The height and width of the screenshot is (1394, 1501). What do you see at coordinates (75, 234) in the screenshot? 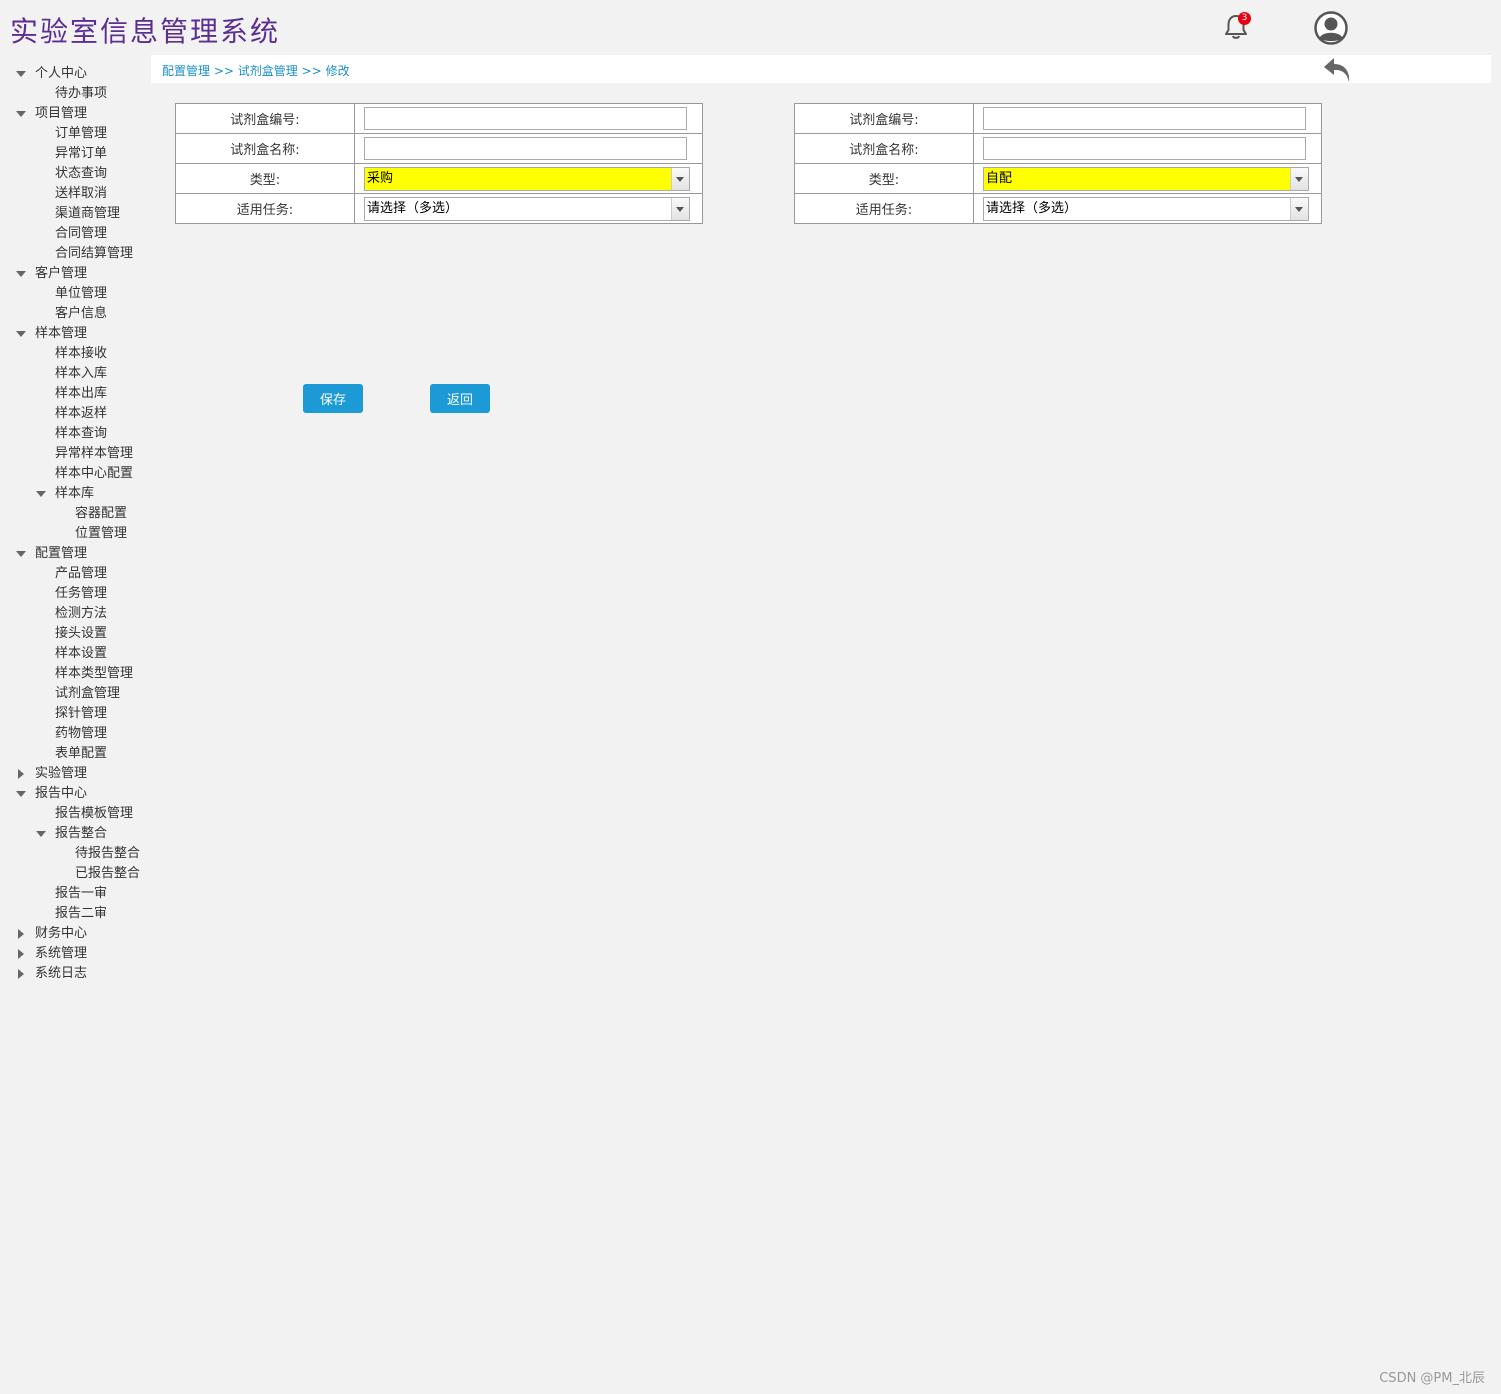
I see `sidebar-item: 合同管理` at bounding box center [75, 234].